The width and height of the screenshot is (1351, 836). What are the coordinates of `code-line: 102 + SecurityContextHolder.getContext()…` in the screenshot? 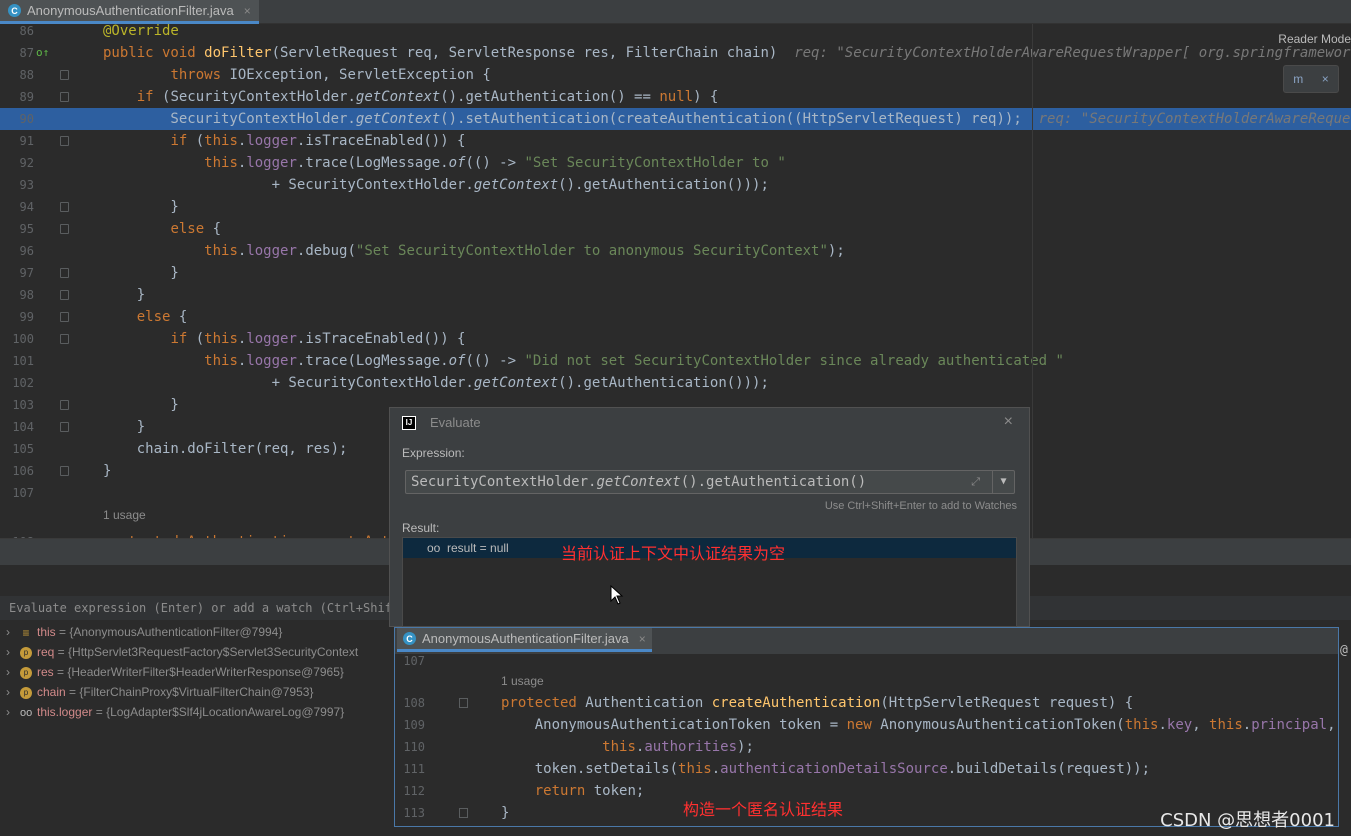 It's located at (675, 383).